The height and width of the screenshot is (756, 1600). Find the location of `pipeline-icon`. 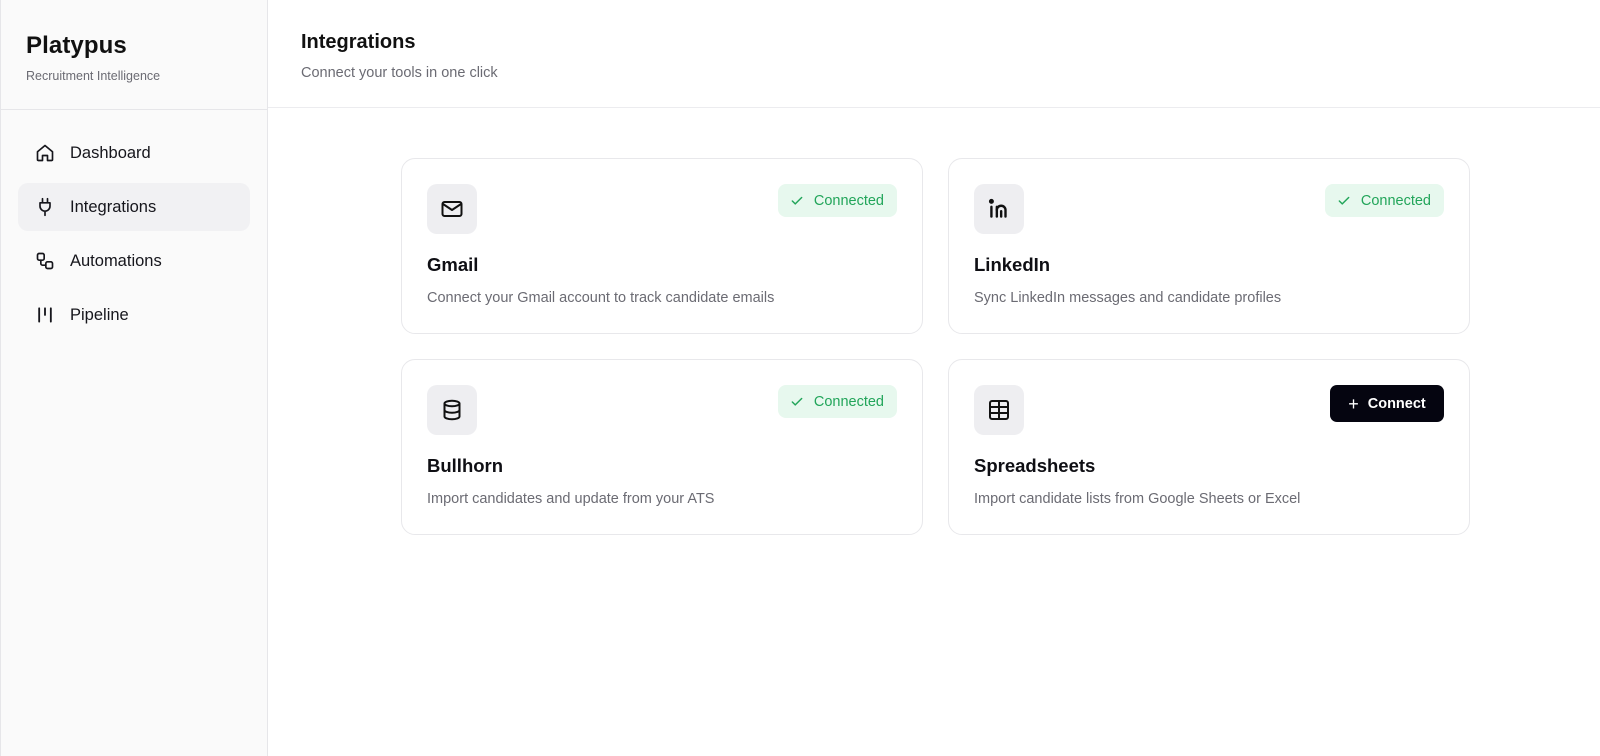

pipeline-icon is located at coordinates (45, 315).